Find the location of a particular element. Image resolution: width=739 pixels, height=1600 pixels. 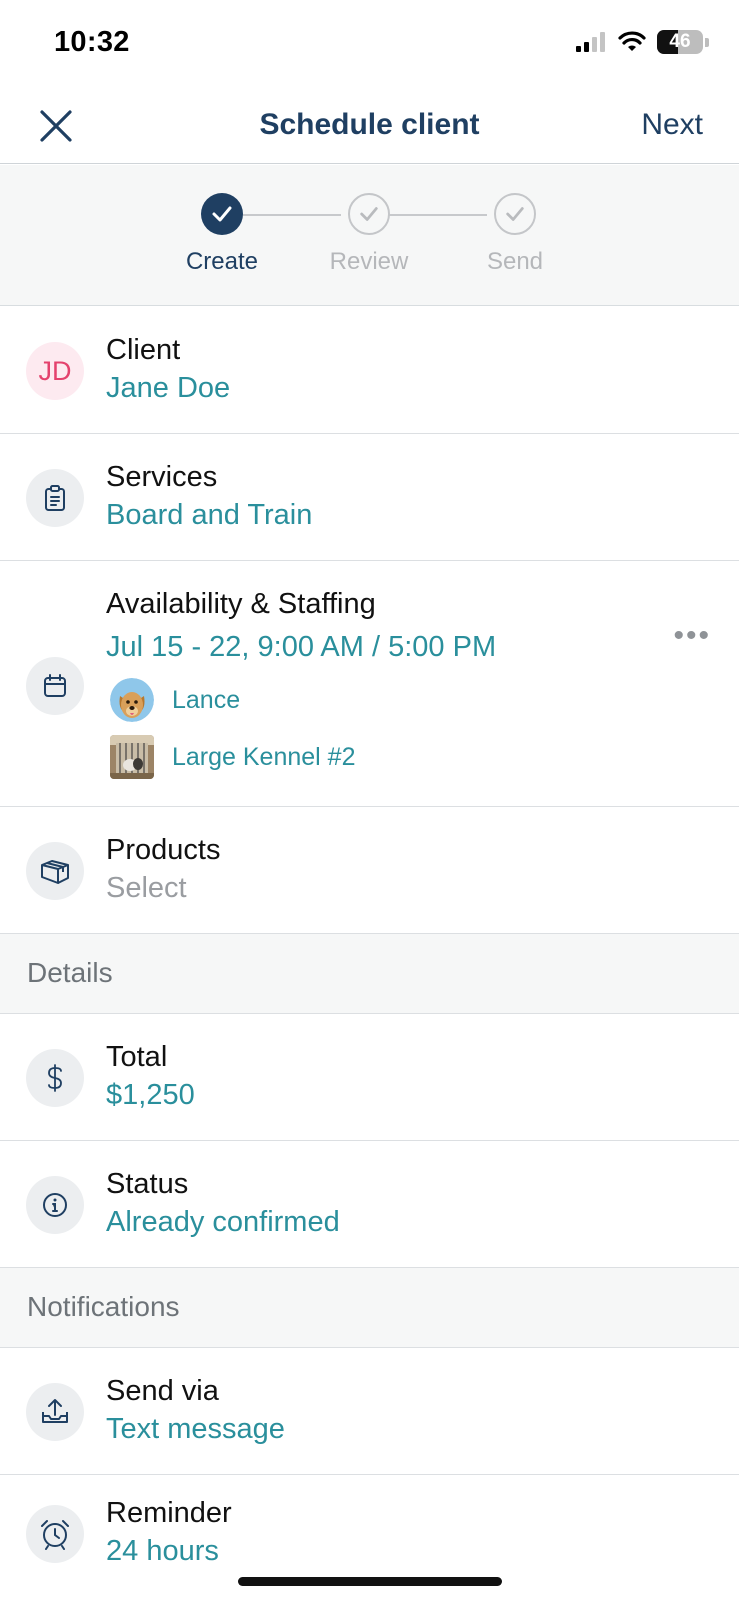

staff-name: Lance is located at coordinates (206, 699).